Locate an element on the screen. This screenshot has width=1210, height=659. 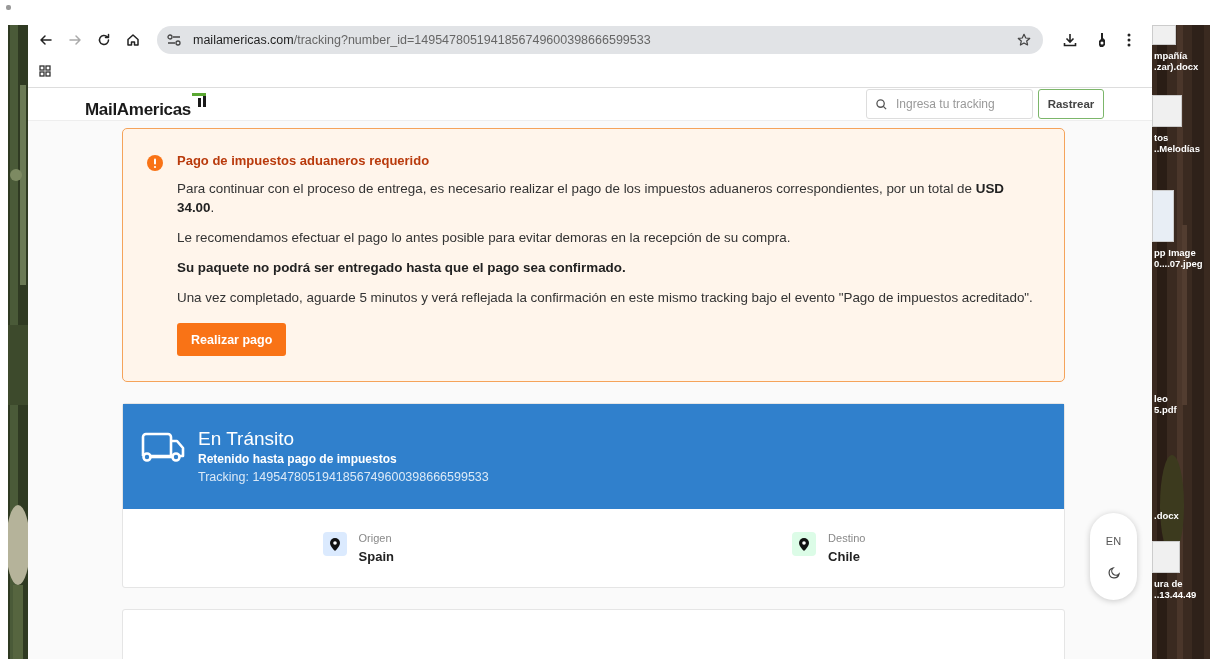
place-value: Spain is located at coordinates (376, 556).